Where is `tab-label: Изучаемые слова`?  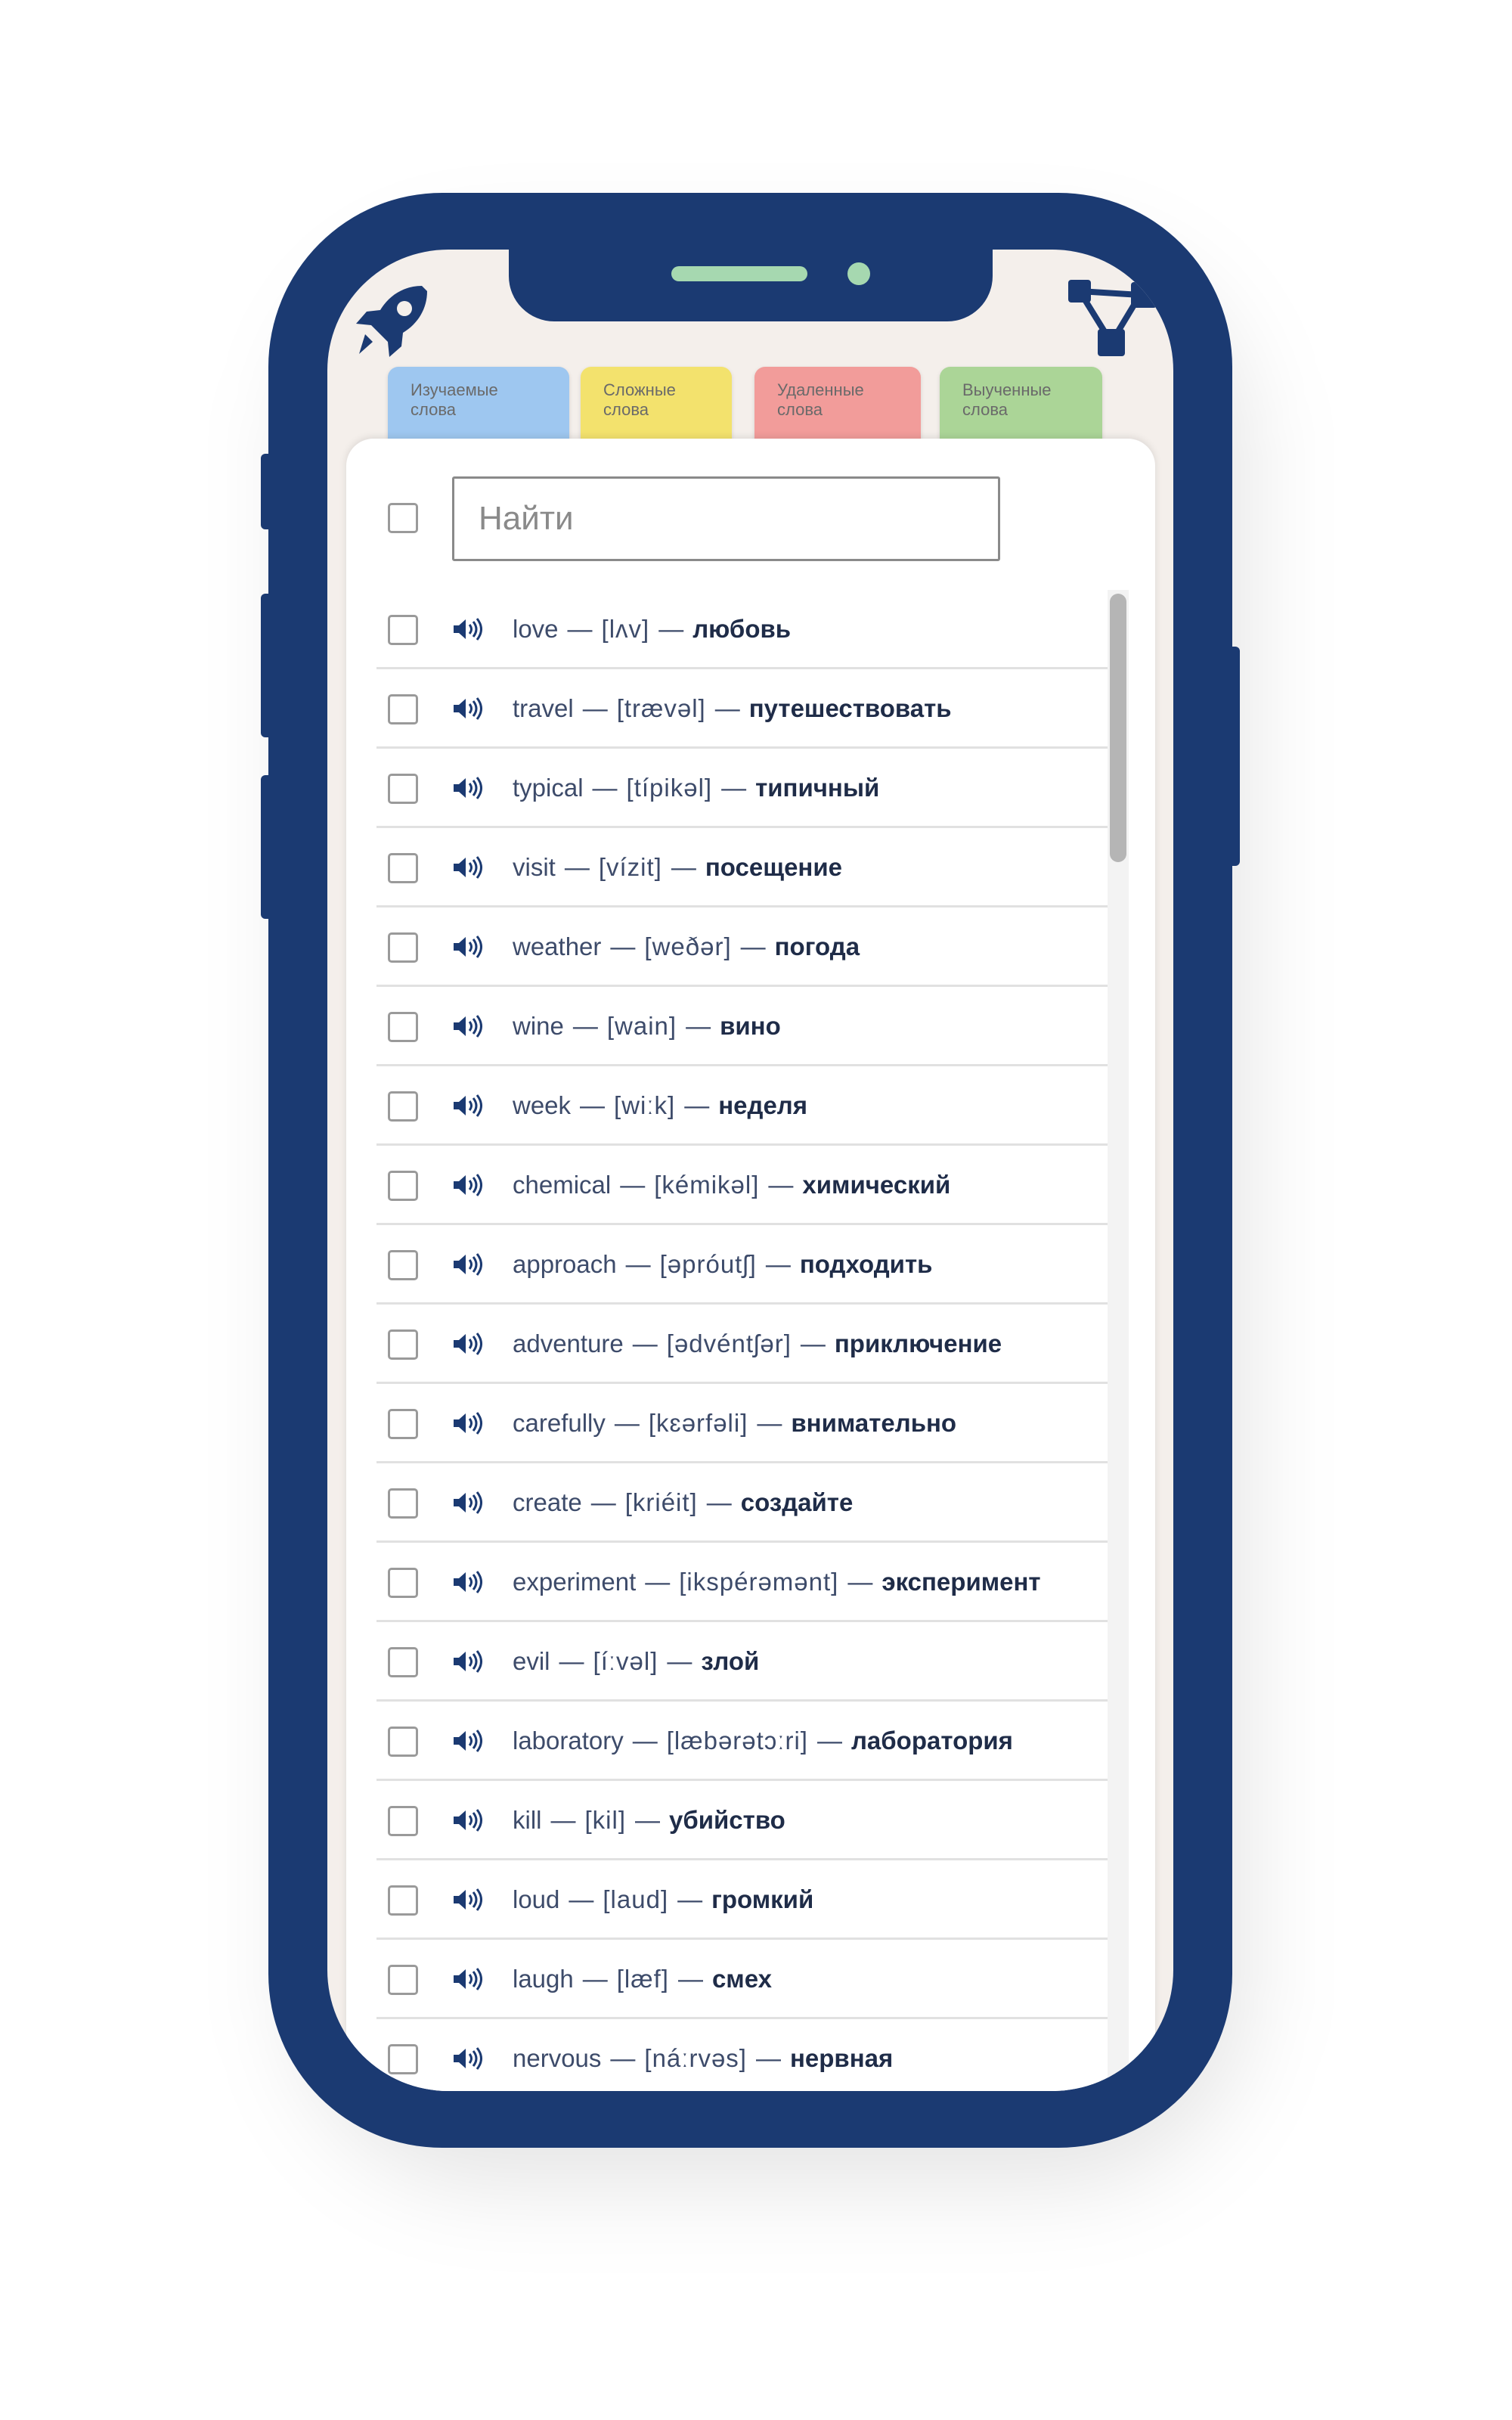 tab-label: Изучаемые слова is located at coordinates (455, 399).